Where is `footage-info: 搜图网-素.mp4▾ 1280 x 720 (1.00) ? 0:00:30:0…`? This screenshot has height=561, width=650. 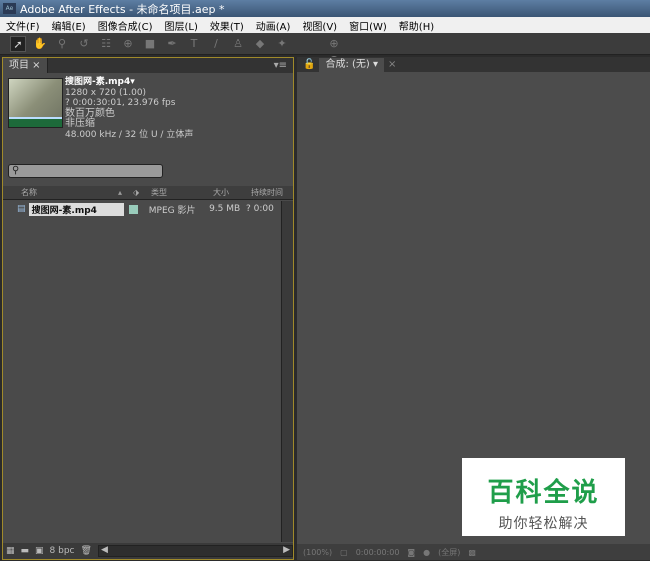 footage-info: 搜图网-素.mp4▾ 1280 x 720 (1.00) ? 0:00:30:0… is located at coordinates (148, 122).